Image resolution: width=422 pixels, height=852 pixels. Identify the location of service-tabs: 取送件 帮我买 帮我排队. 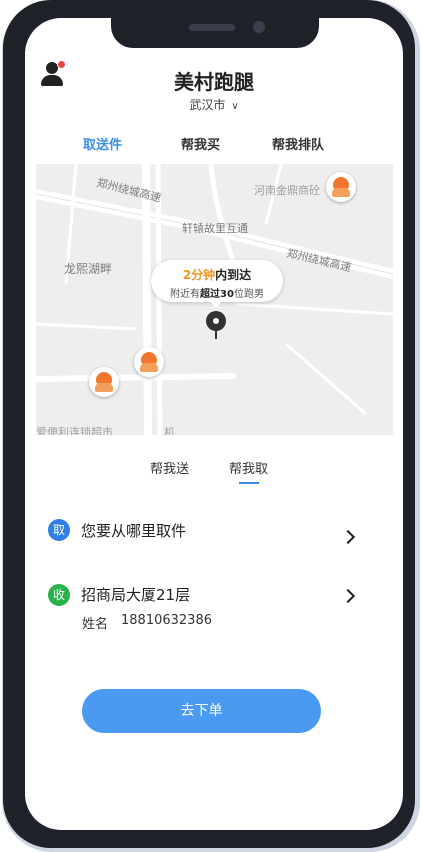
(214, 145).